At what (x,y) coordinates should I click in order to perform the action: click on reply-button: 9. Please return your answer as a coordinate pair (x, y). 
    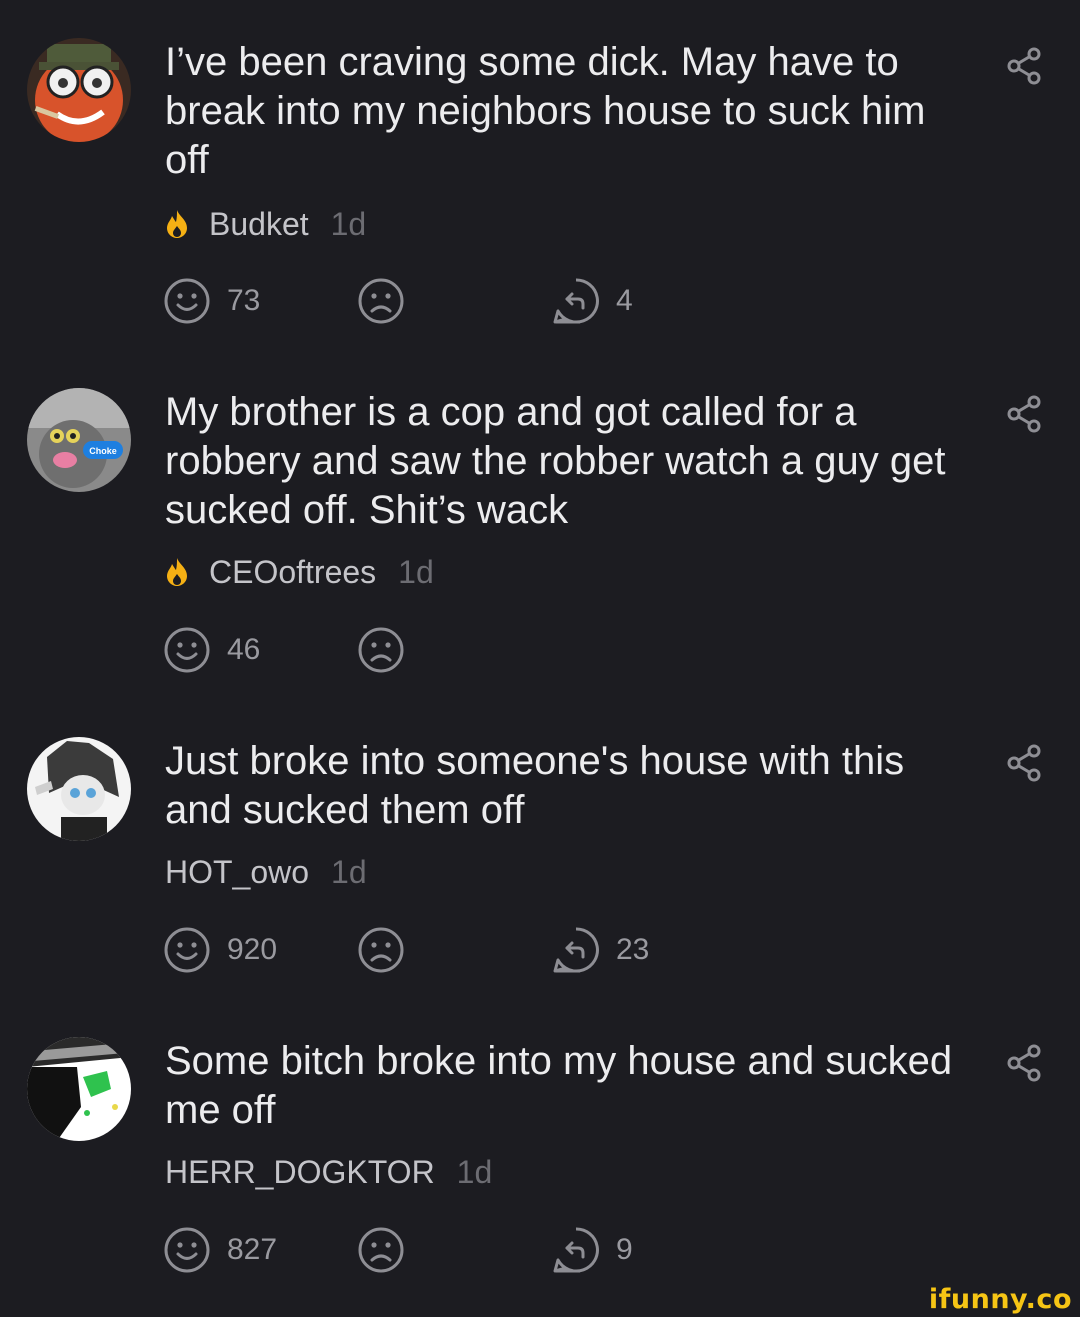
    Looking at the image, I should click on (592, 1250).